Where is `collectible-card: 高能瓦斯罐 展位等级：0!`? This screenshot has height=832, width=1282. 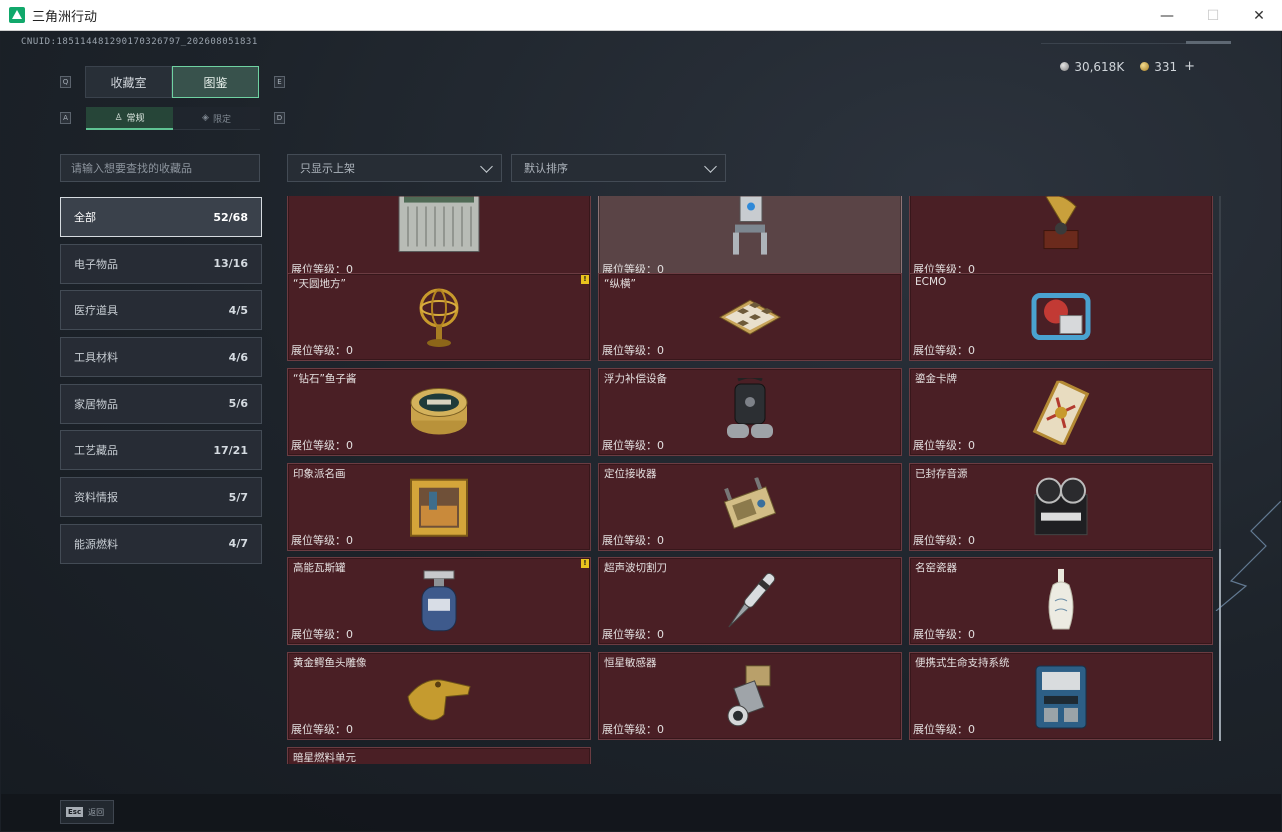 collectible-card: 高能瓦斯罐 展位等级：0! is located at coordinates (439, 601).